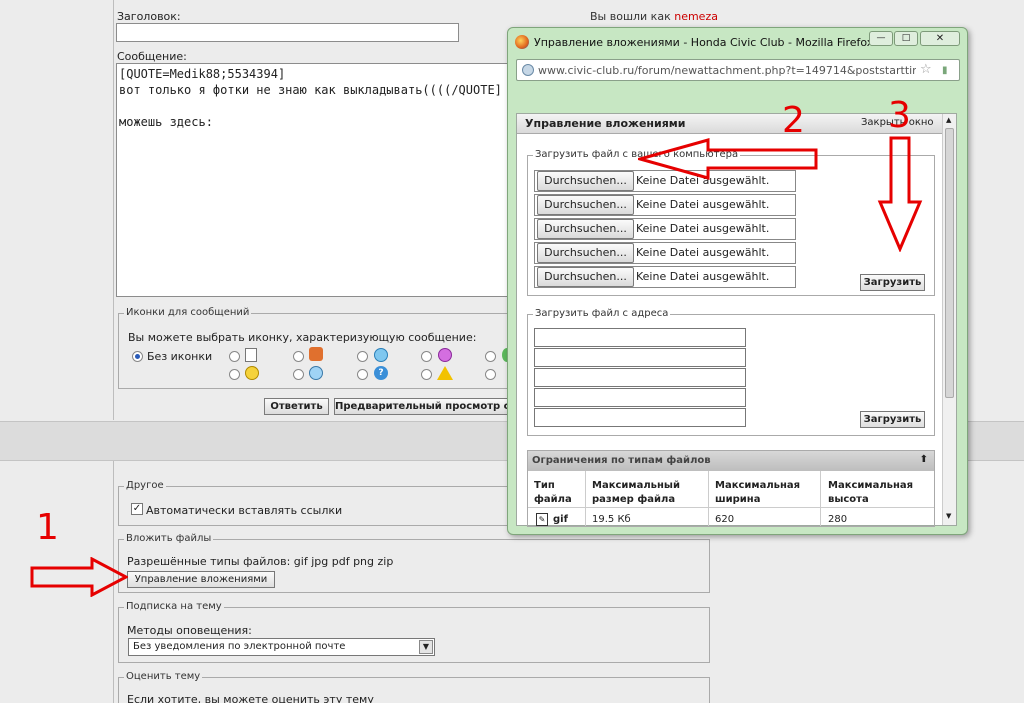 This screenshot has height=703, width=1024. I want to click on limits-title: Ограничения по типам файлов, so click(621, 460).